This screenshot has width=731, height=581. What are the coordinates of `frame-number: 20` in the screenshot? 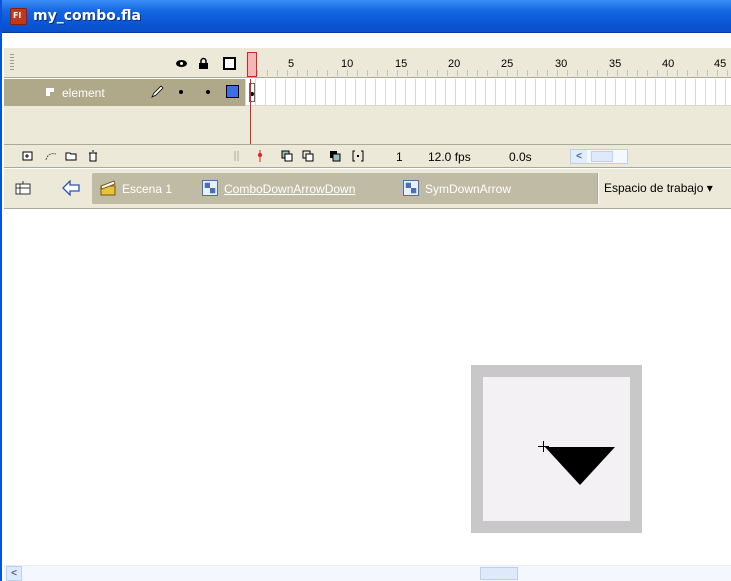 It's located at (454, 64).